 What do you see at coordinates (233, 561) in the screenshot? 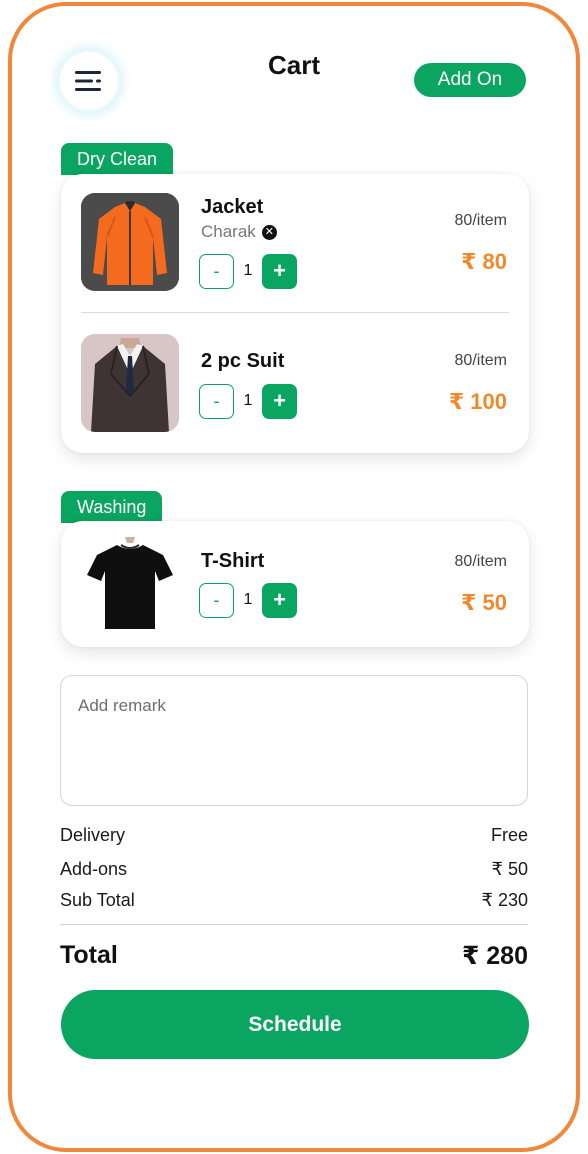
I see `item-name: T-Shirt` at bounding box center [233, 561].